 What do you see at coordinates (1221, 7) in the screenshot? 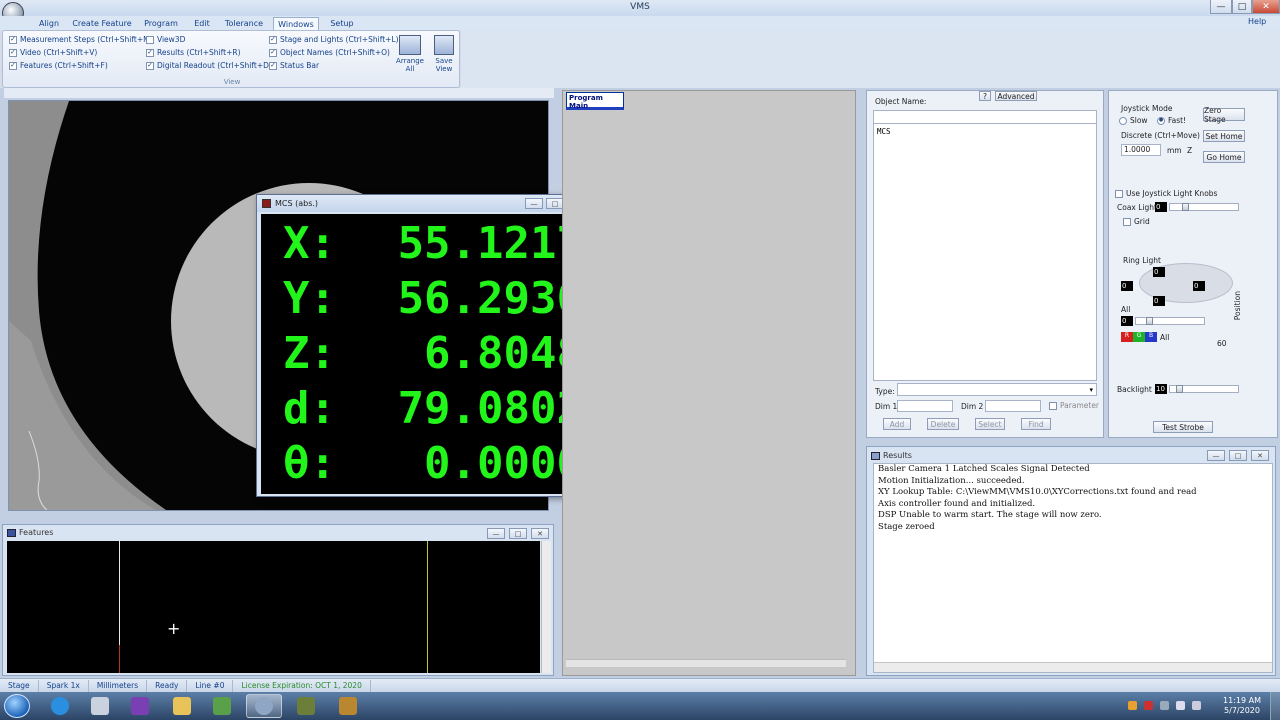
I see `window-minimize-button: —` at bounding box center [1221, 7].